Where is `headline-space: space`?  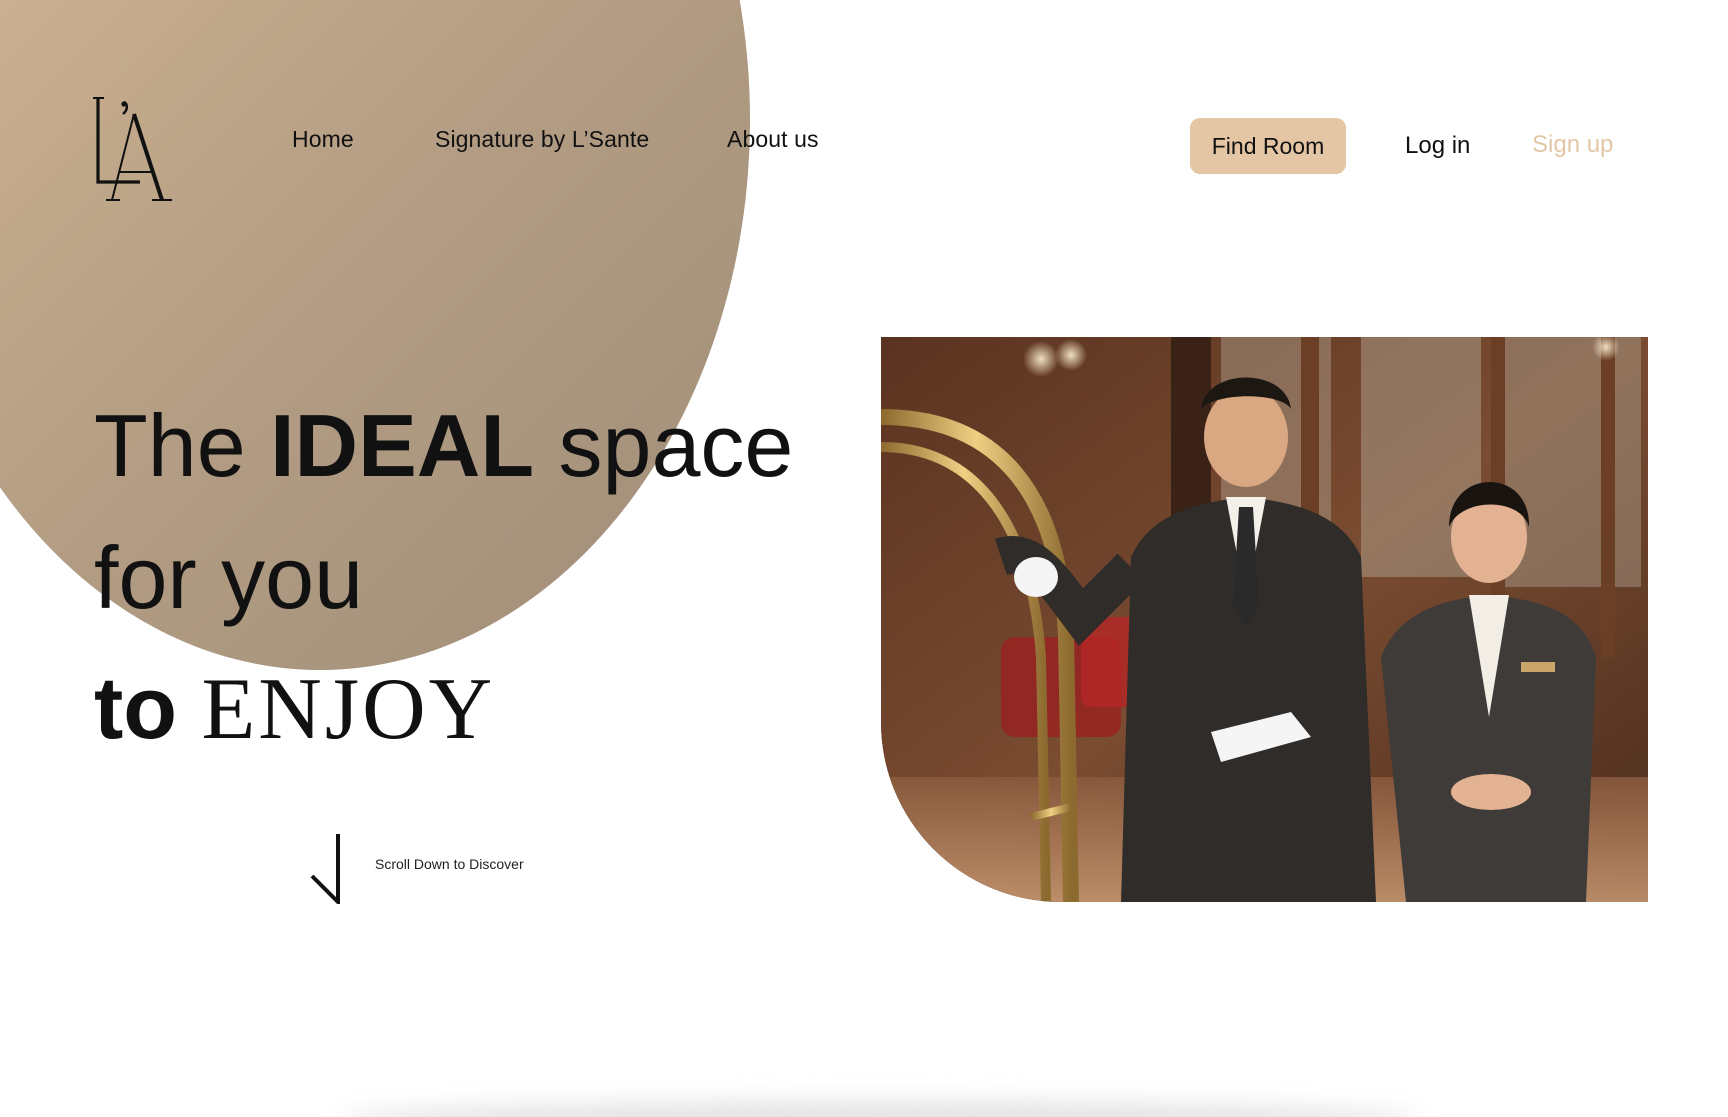 headline-space: space is located at coordinates (664, 445).